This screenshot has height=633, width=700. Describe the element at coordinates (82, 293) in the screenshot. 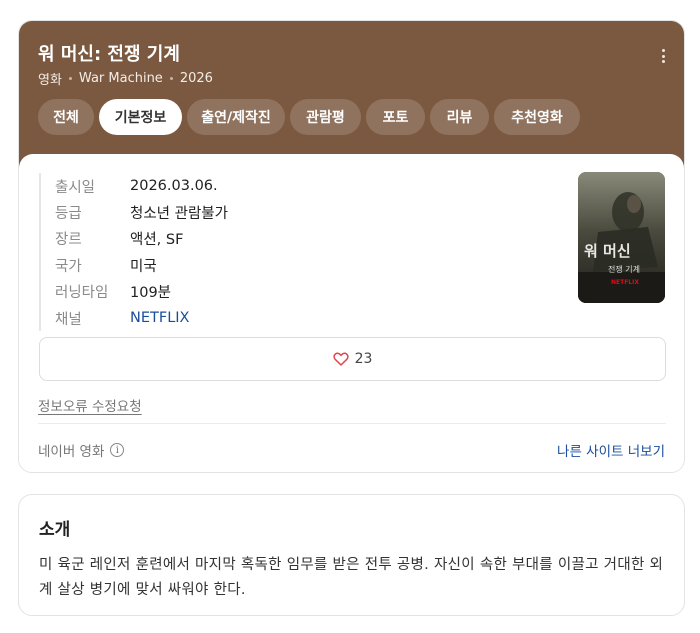

I see `info-label: 러닝타임` at that location.